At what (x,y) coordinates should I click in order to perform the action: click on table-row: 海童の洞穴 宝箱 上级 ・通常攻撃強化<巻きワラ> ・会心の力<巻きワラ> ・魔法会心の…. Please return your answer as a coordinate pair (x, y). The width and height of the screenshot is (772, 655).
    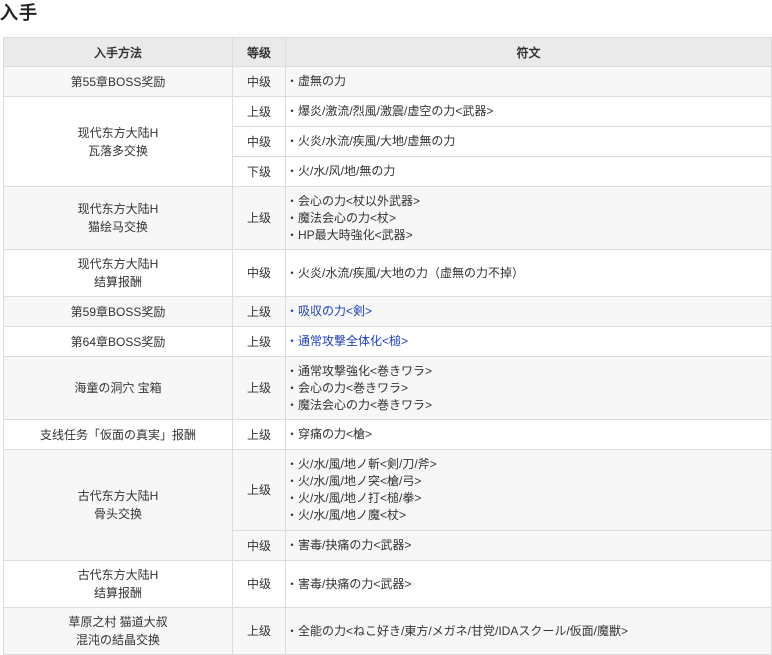
    Looking at the image, I should click on (387, 388).